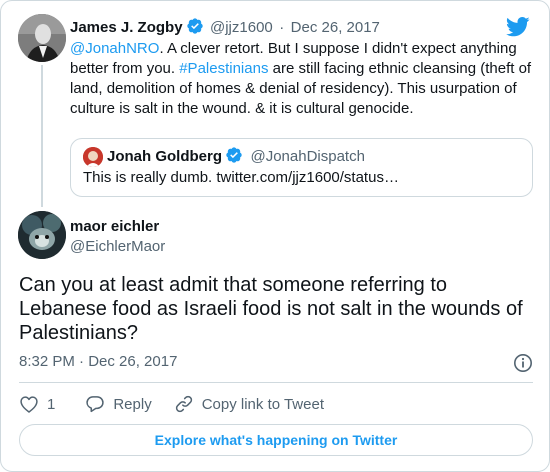 This screenshot has width=550, height=472. Describe the element at coordinates (37, 404) in the screenshot. I see `like-button: 1` at that location.